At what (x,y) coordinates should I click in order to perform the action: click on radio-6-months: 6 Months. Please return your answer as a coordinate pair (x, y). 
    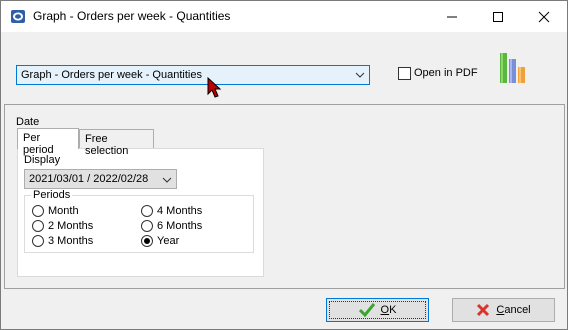
    Looking at the image, I should click on (171, 226).